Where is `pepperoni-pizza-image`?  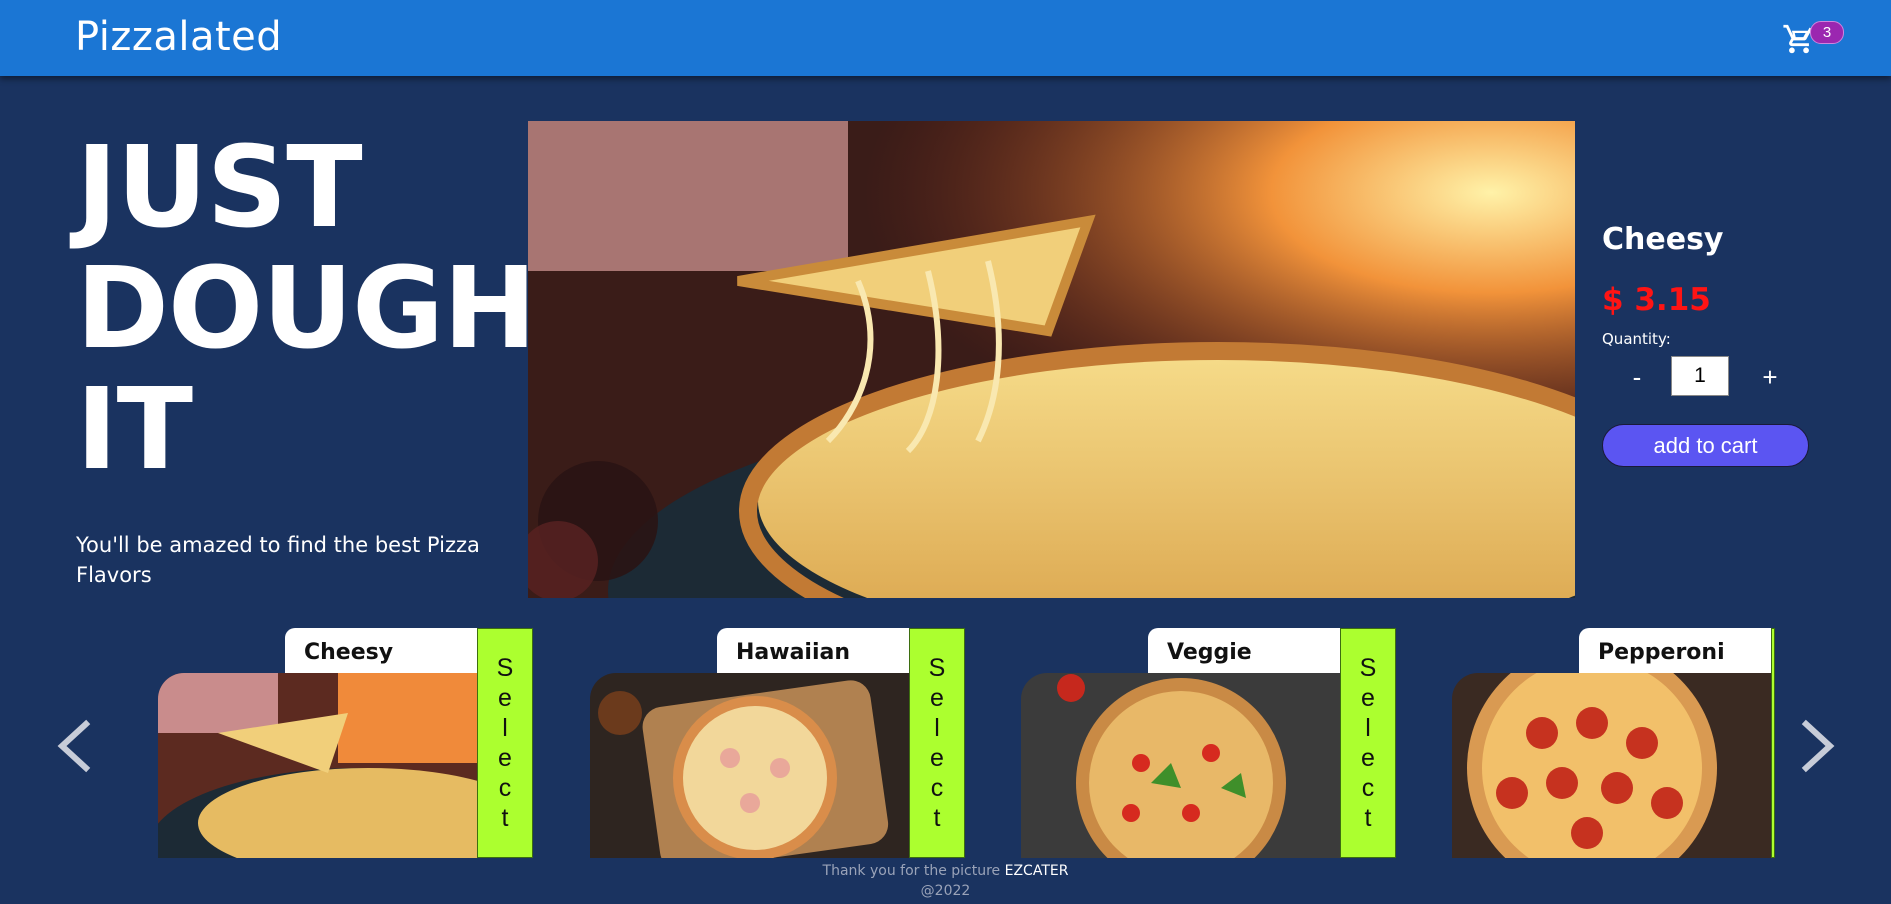
pepperoni-pizza-image is located at coordinates (1611, 765).